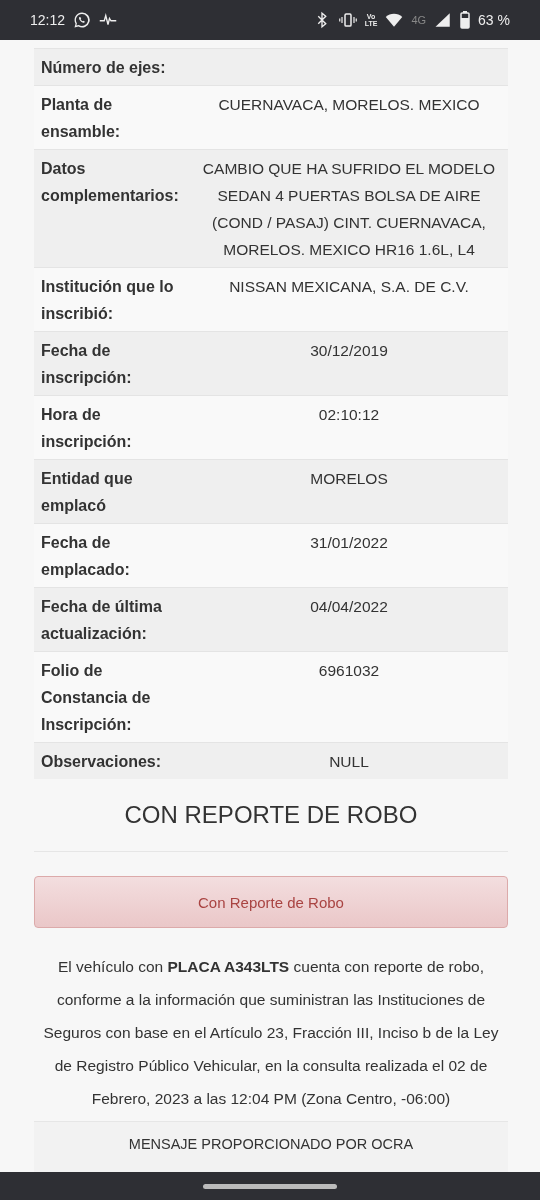 The height and width of the screenshot is (1200, 540). What do you see at coordinates (349, 491) in the screenshot?
I see `field-value: MORELOS` at bounding box center [349, 491].